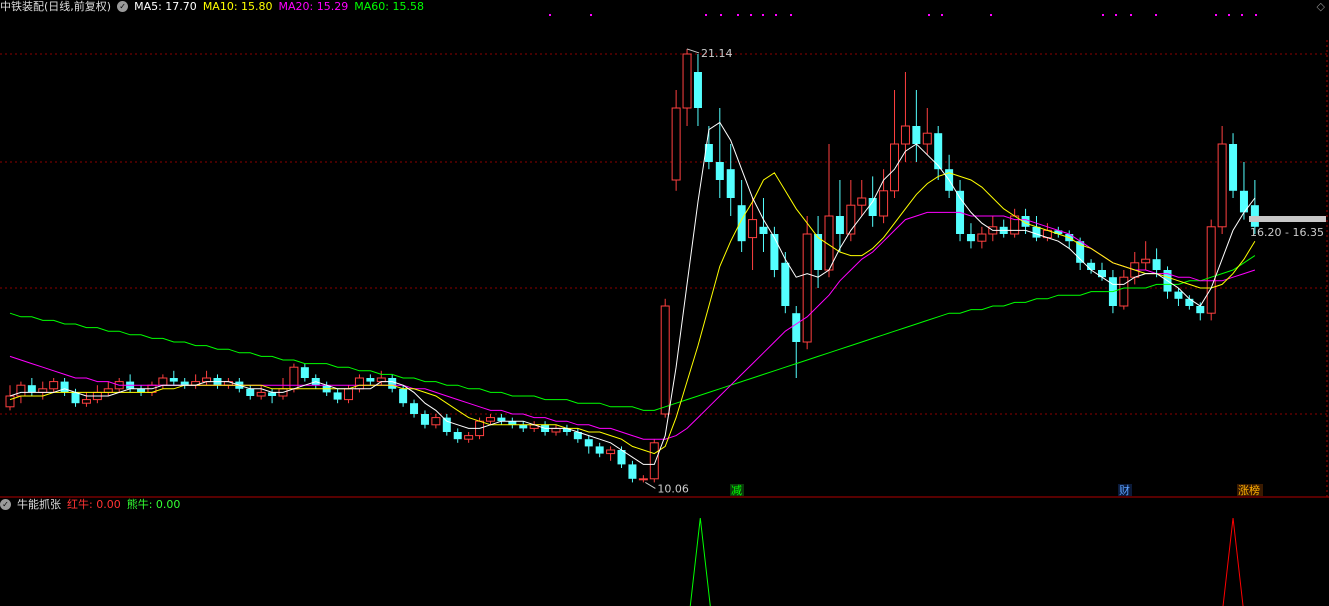 The width and height of the screenshot is (1329, 606). I want to click on zhangbang-marker: 涨榜, so click(1249, 490).